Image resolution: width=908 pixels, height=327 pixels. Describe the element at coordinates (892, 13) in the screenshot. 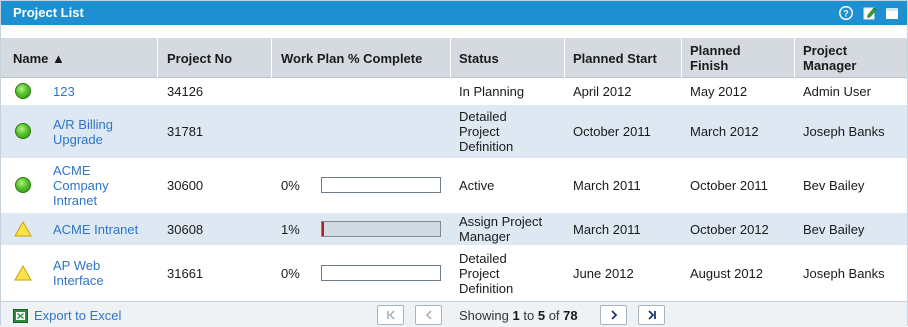

I see `maximize-icon` at that location.